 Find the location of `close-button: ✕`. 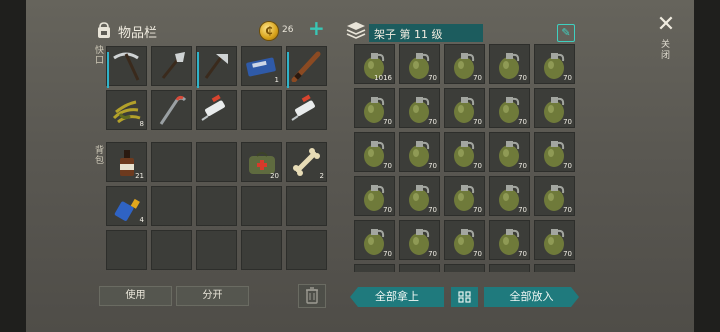

close-button: ✕ is located at coordinates (666, 25).